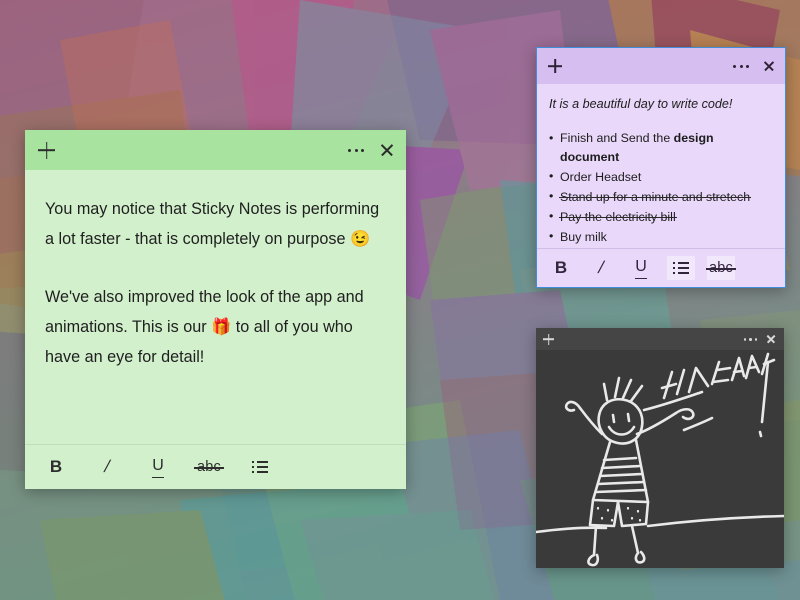 Image resolution: width=800 pixels, height=600 pixels. Describe the element at coordinates (655, 196) in the screenshot. I see `list-item-text: Stand up for a minute and stretech` at that location.